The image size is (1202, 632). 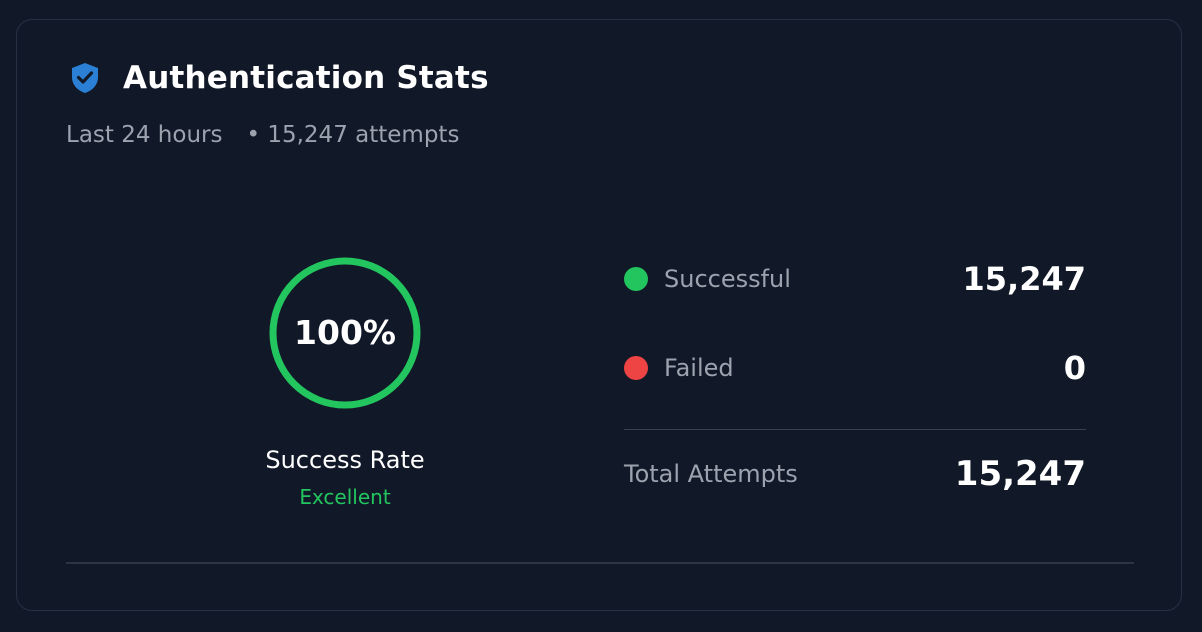 I want to click on stats-divider, so click(x=855, y=429).